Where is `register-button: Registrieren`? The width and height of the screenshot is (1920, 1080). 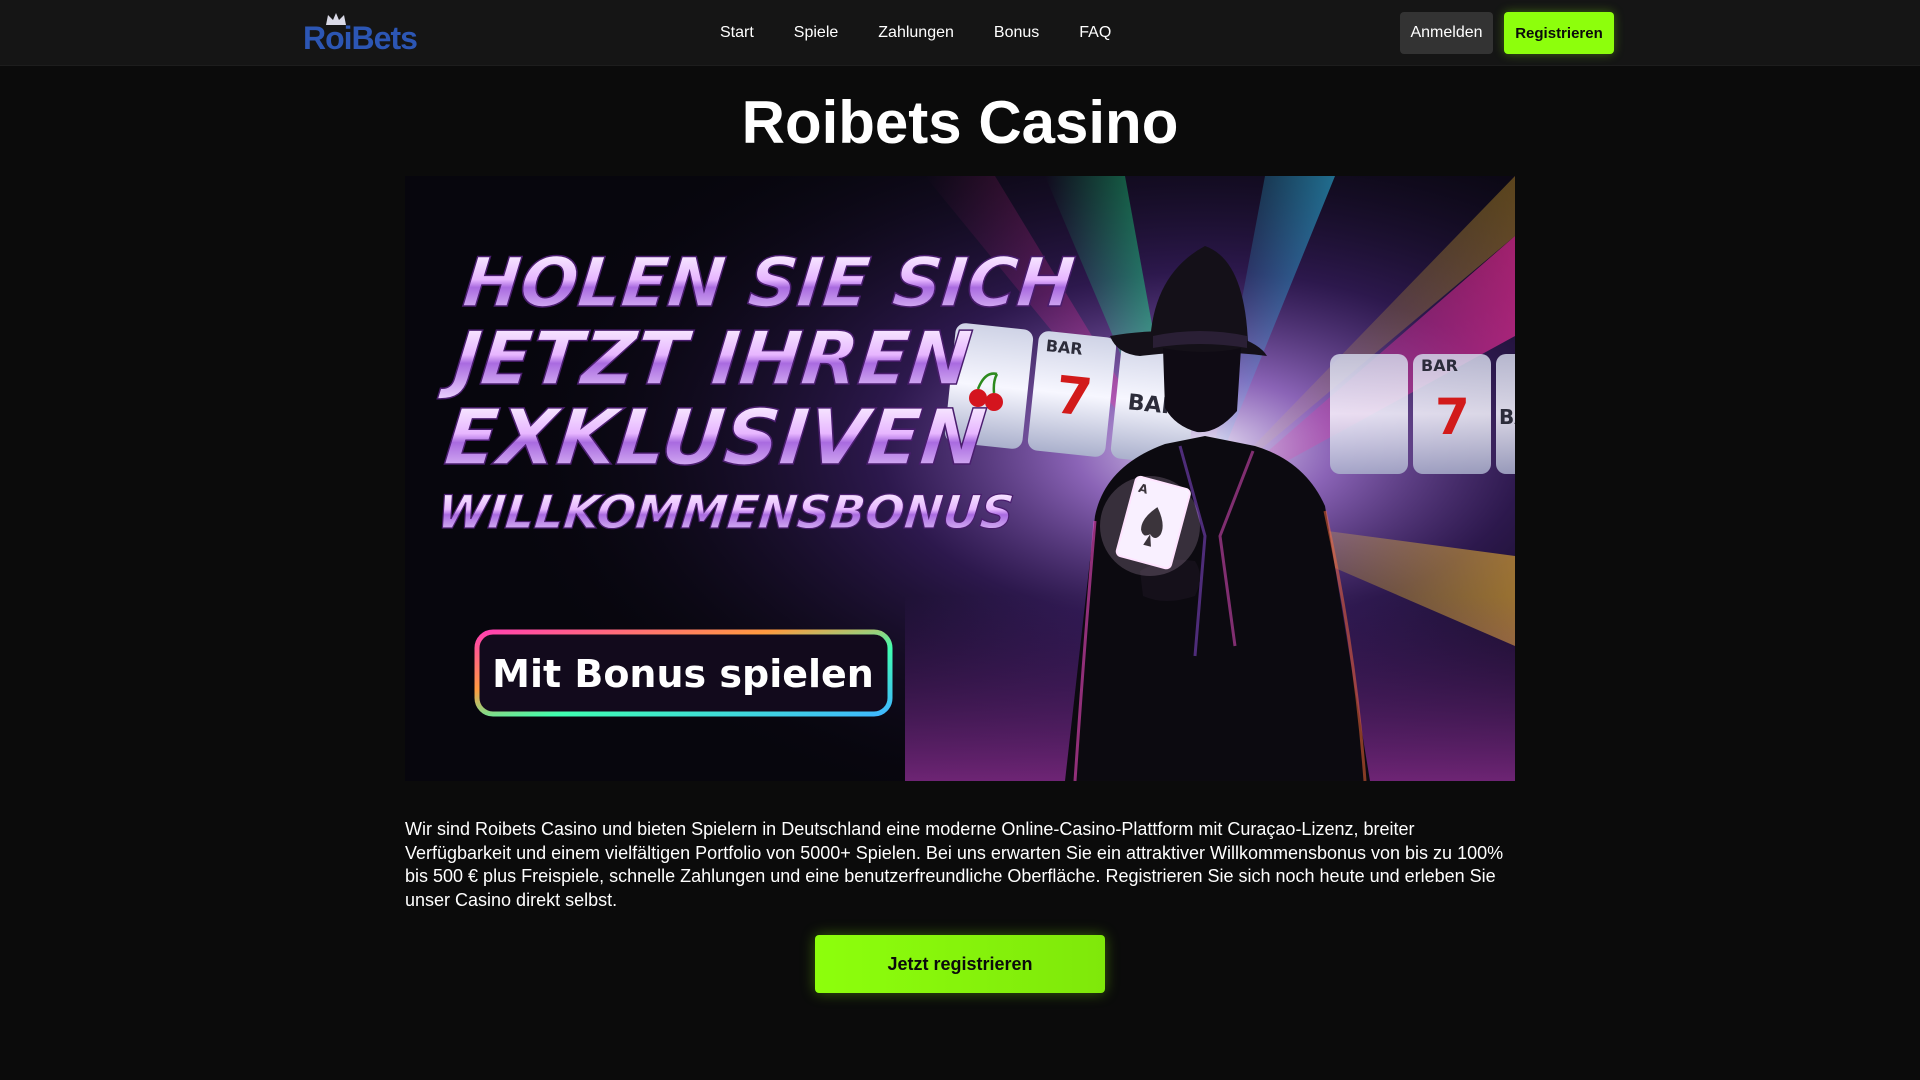
register-button: Registrieren is located at coordinates (1559, 33).